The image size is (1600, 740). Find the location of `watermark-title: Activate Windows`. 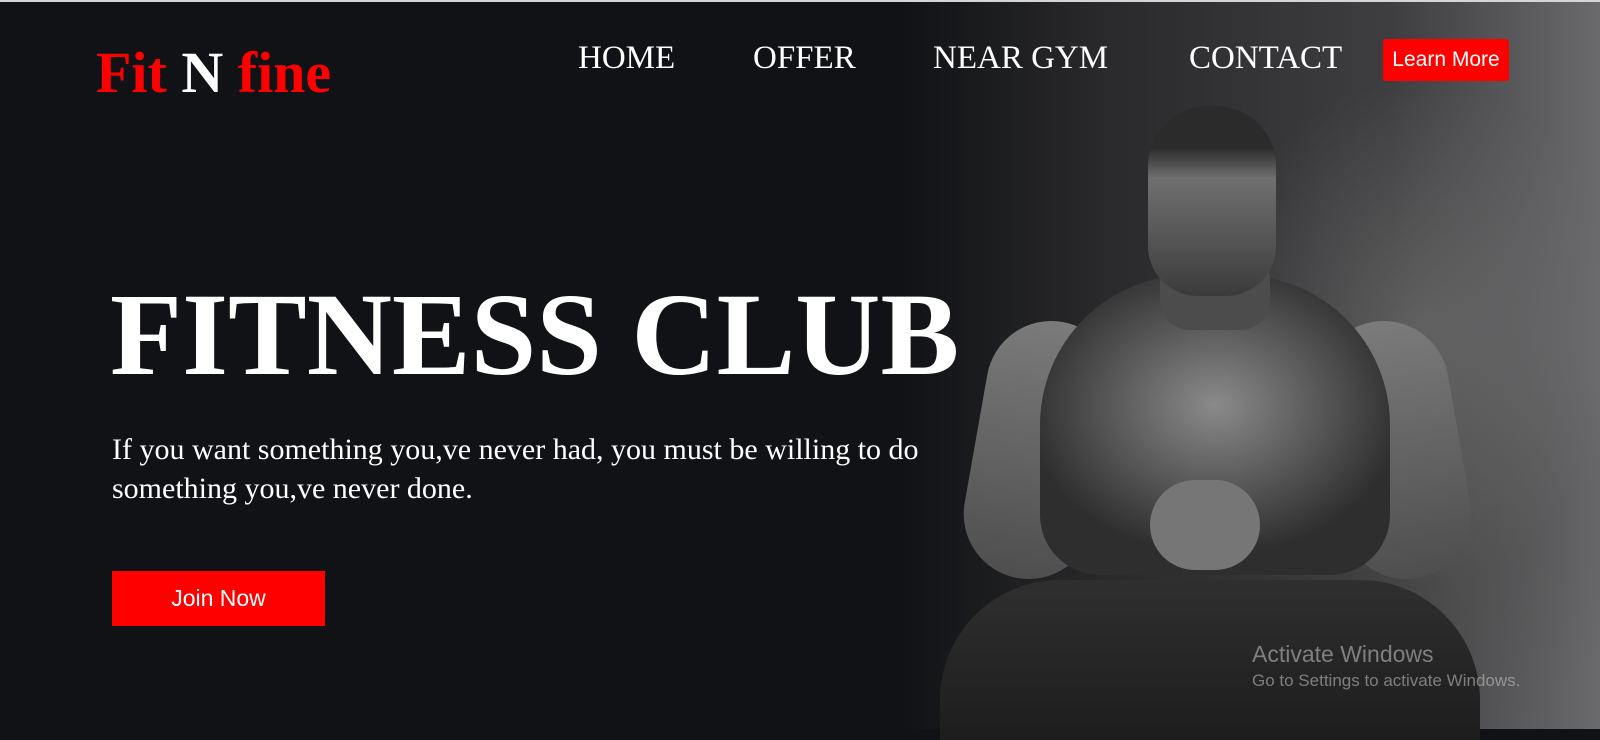

watermark-title: Activate Windows is located at coordinates (1343, 654).